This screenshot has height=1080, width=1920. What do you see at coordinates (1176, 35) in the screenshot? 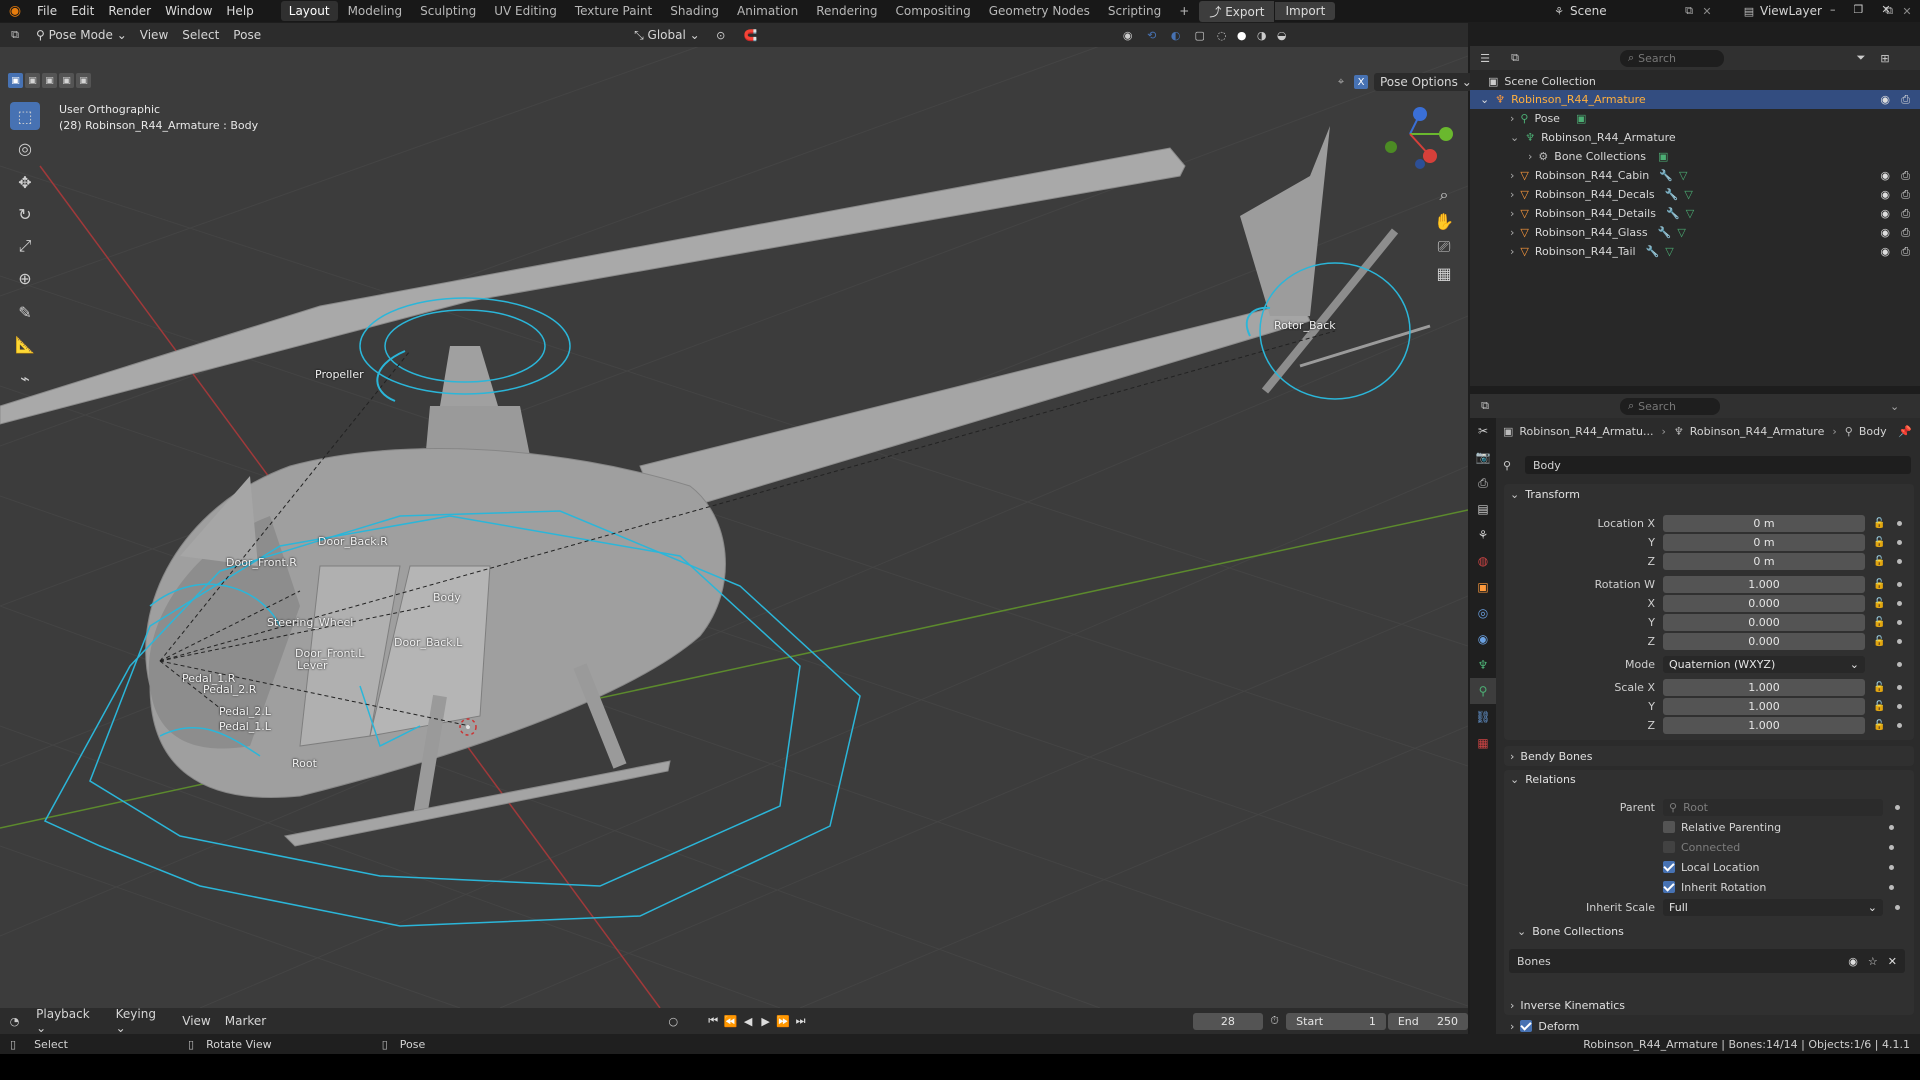
I see `overlay-toggle-icon: ◐` at bounding box center [1176, 35].